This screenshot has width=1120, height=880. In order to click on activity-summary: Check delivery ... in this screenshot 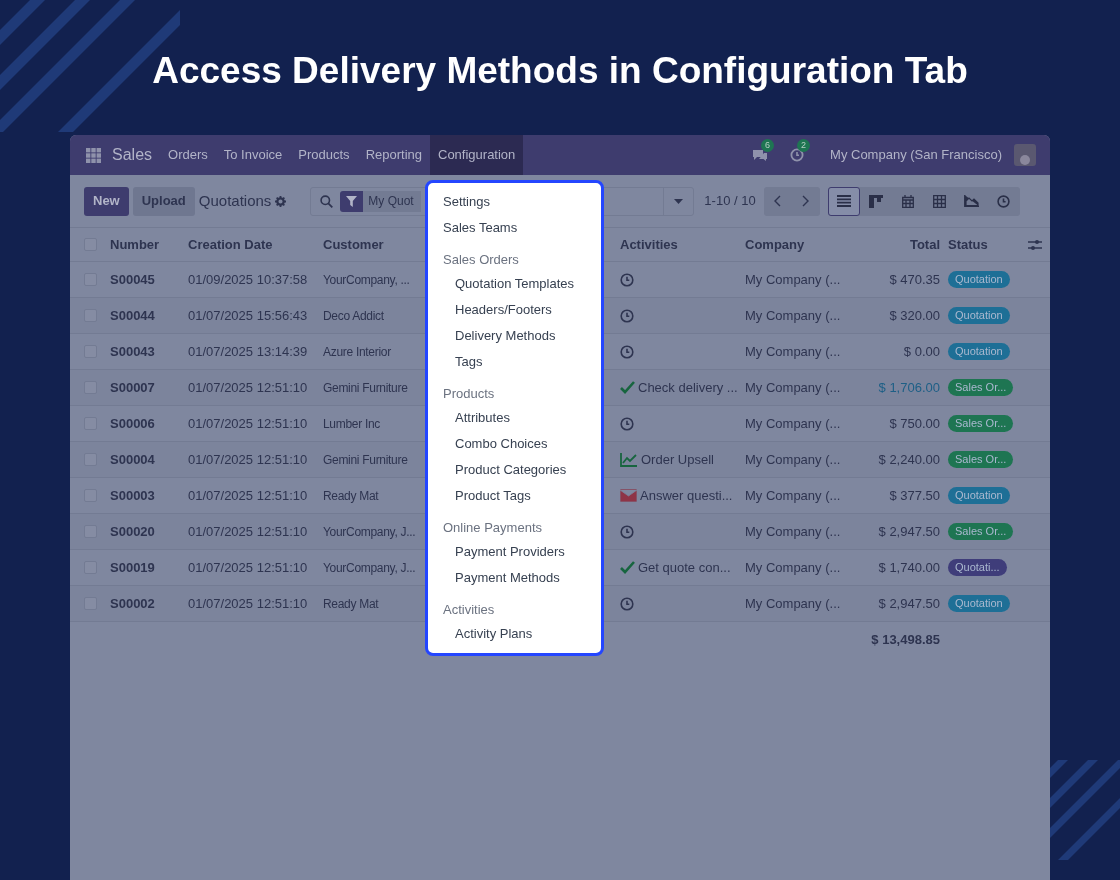, I will do `click(688, 387)`.